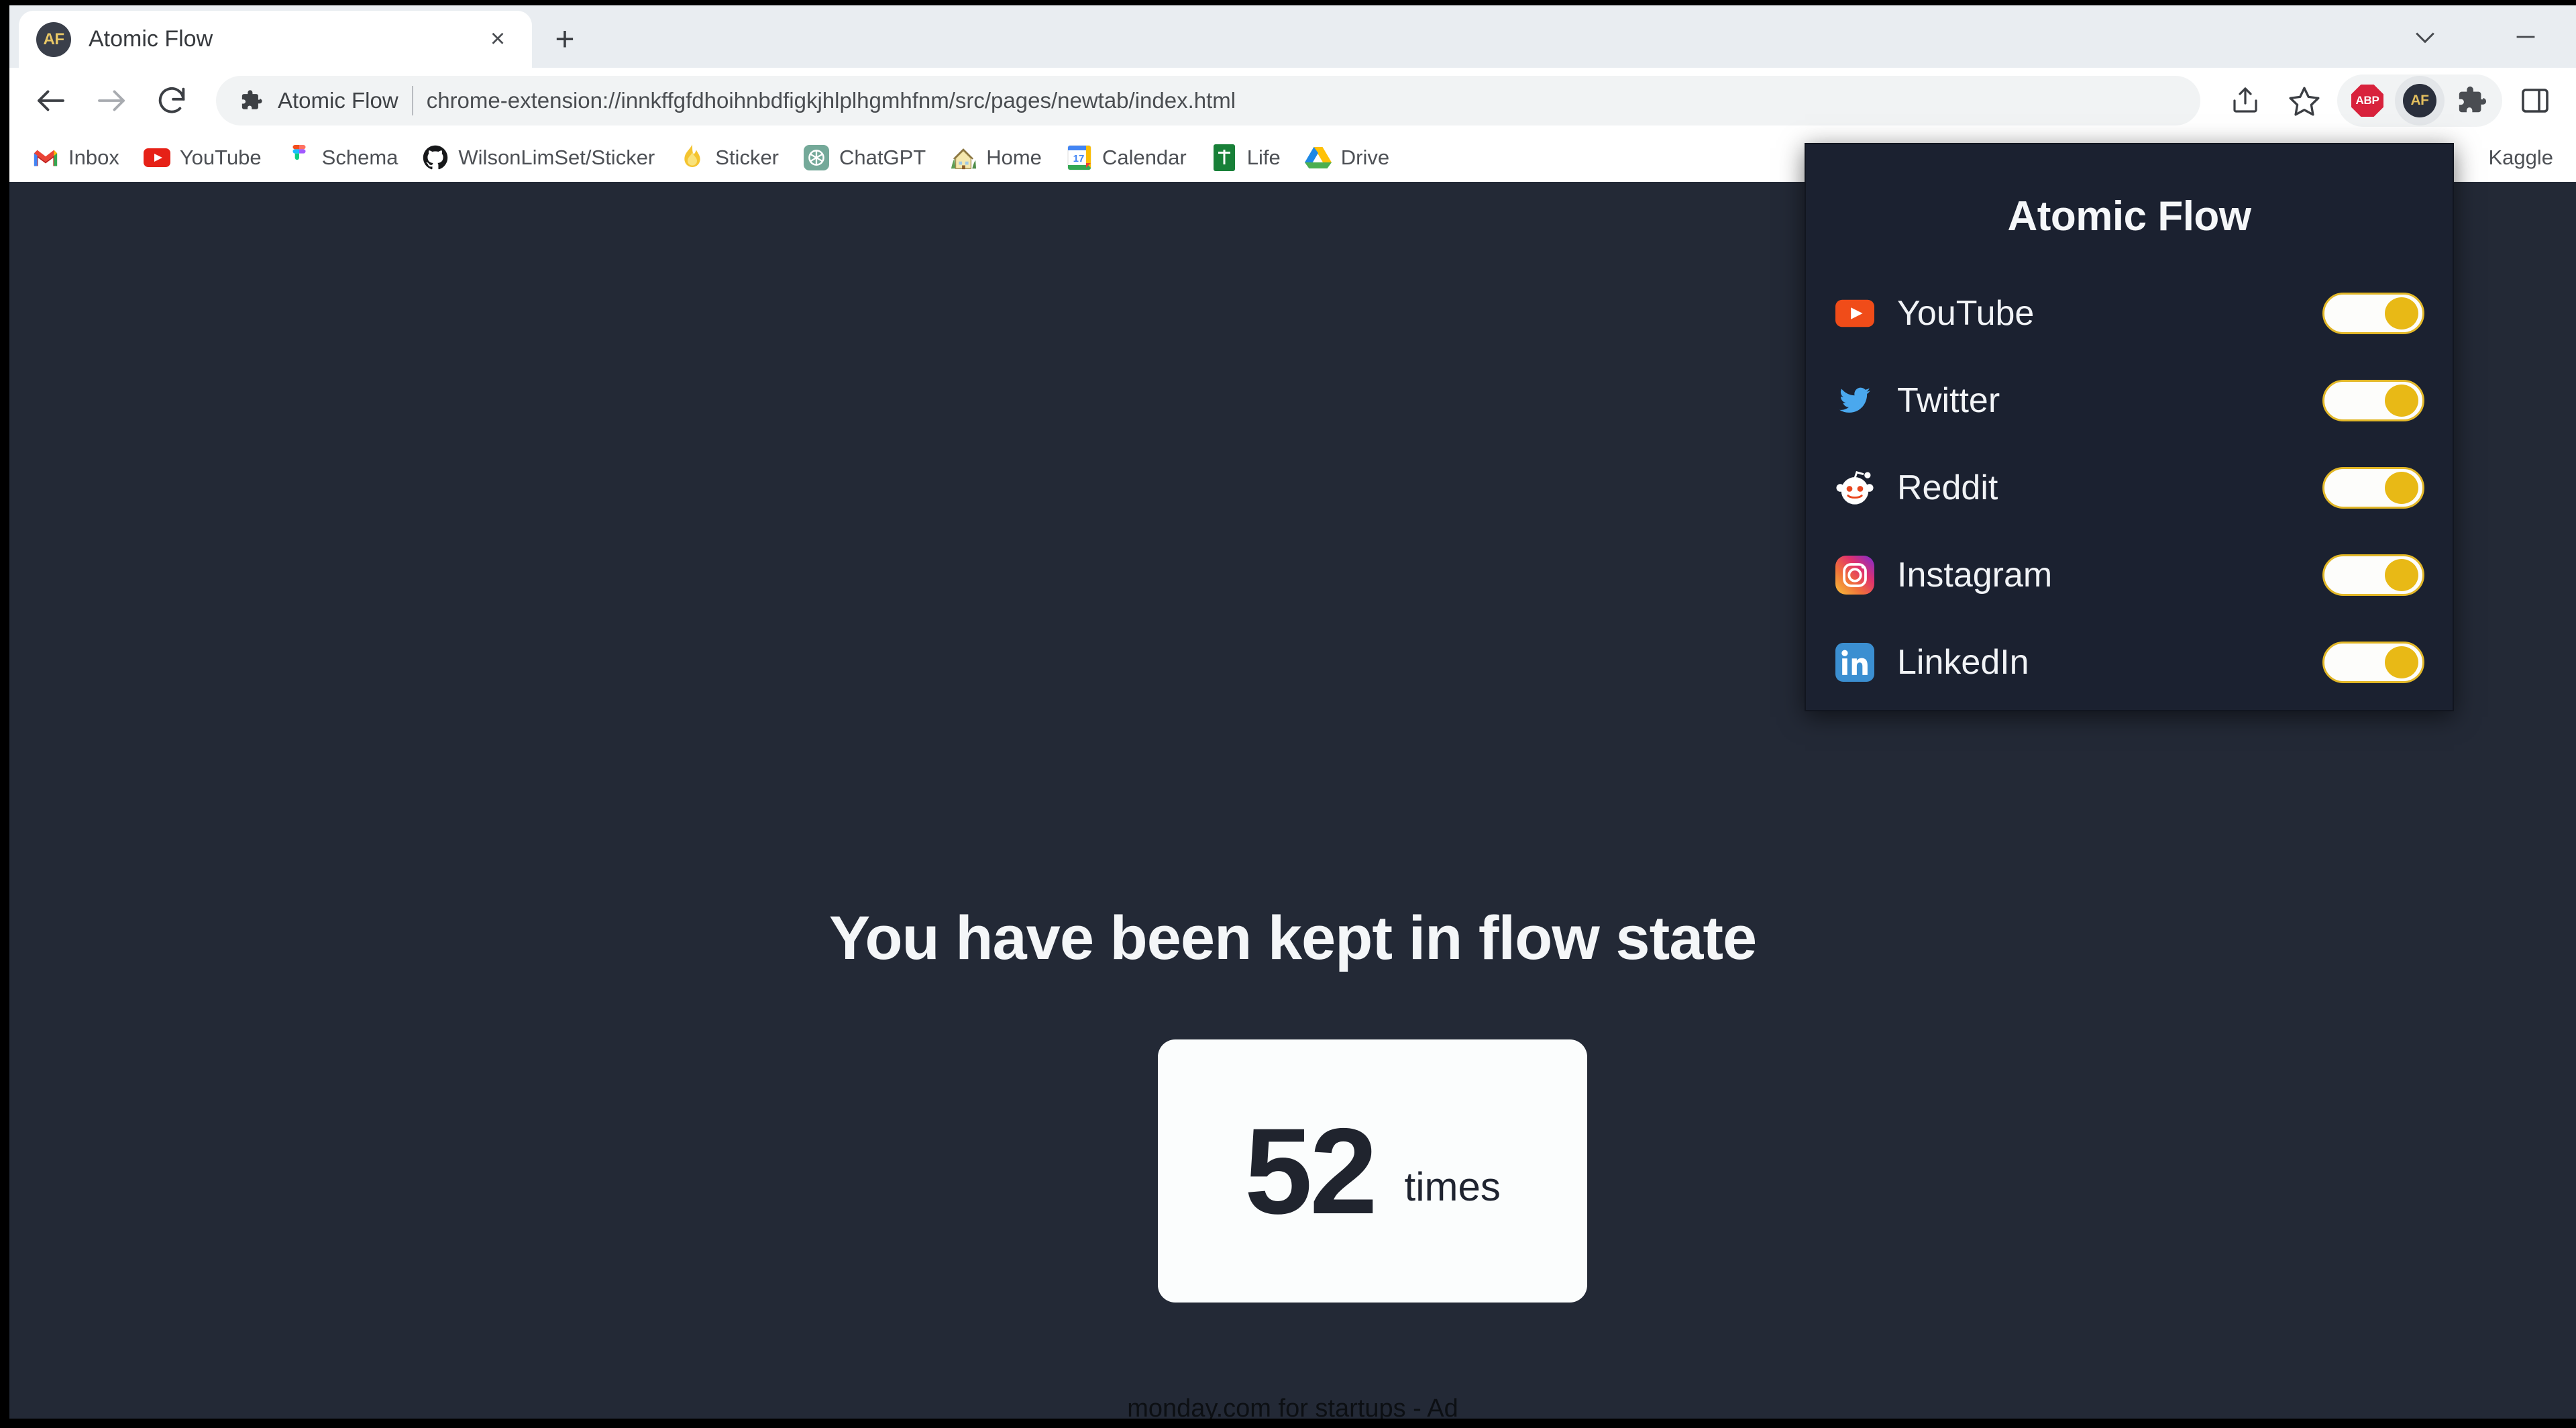 The width and height of the screenshot is (2576, 1428). I want to click on window-controls, so click(2475, 36).